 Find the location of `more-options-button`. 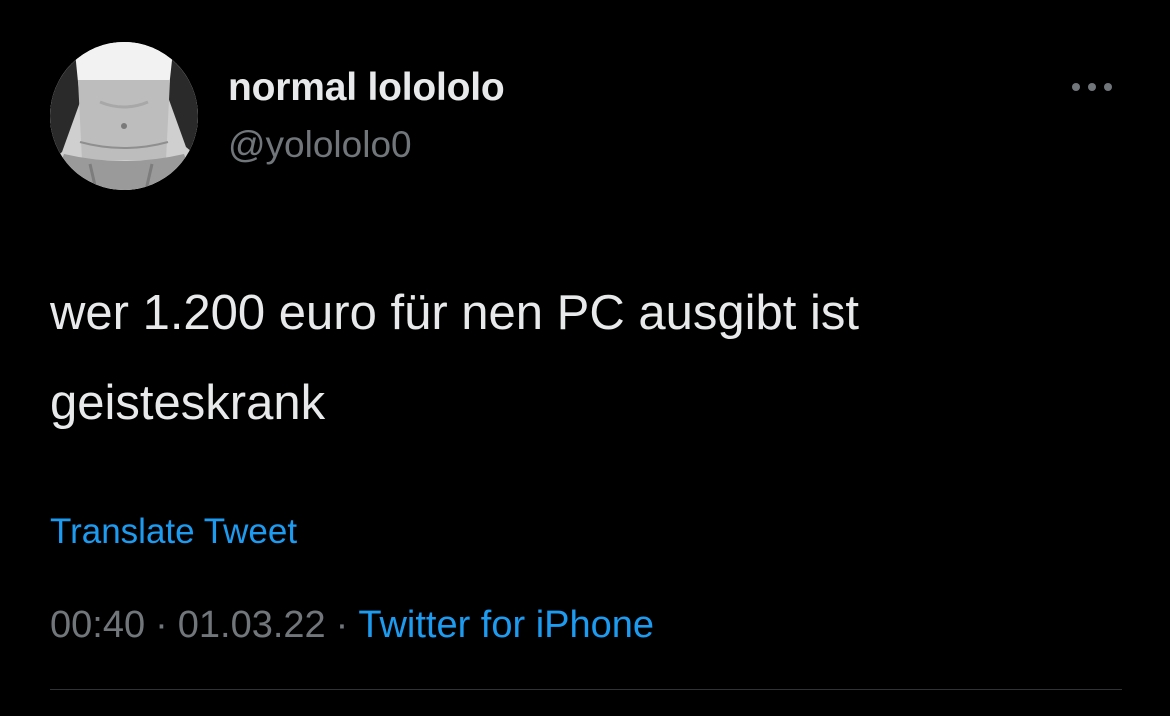

more-options-button is located at coordinates (1093, 87).